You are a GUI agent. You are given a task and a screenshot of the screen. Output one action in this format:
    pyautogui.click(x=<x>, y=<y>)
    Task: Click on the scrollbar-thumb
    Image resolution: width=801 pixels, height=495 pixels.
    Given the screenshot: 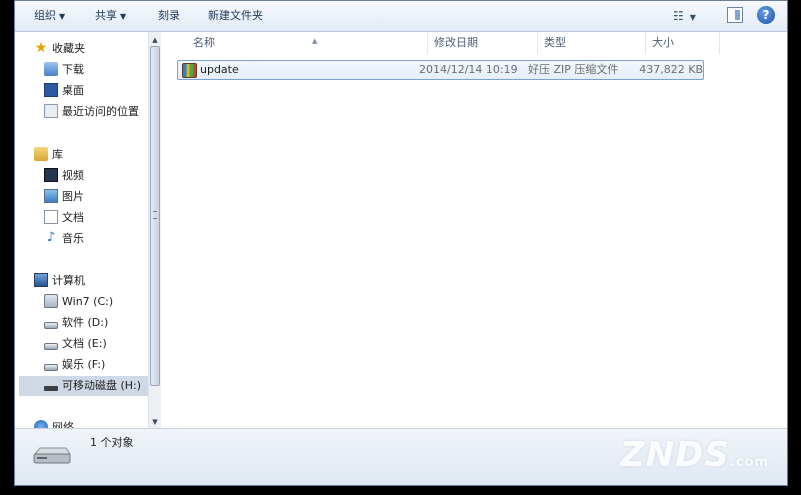 What is the action you would take?
    pyautogui.click(x=155, y=216)
    